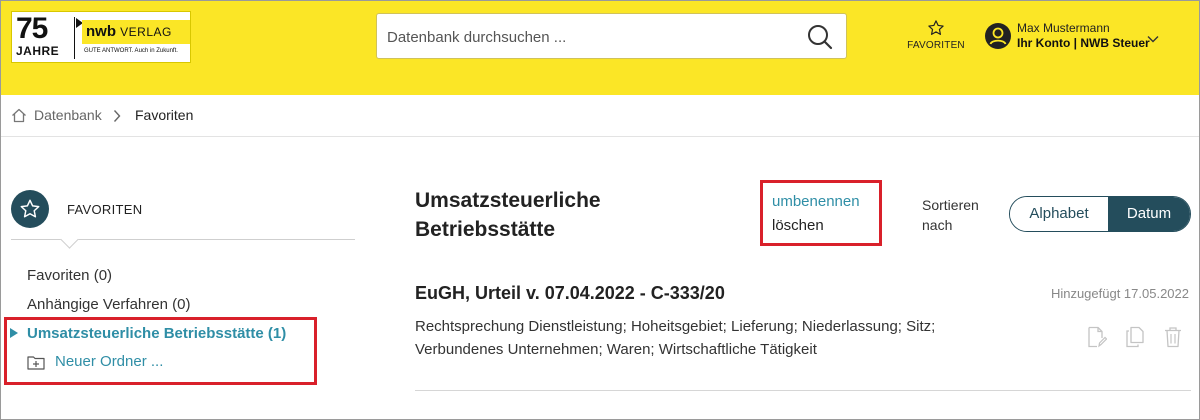  Describe the element at coordinates (146, 32) in the screenshot. I see `logo-brand-rest: VERLAG` at that location.